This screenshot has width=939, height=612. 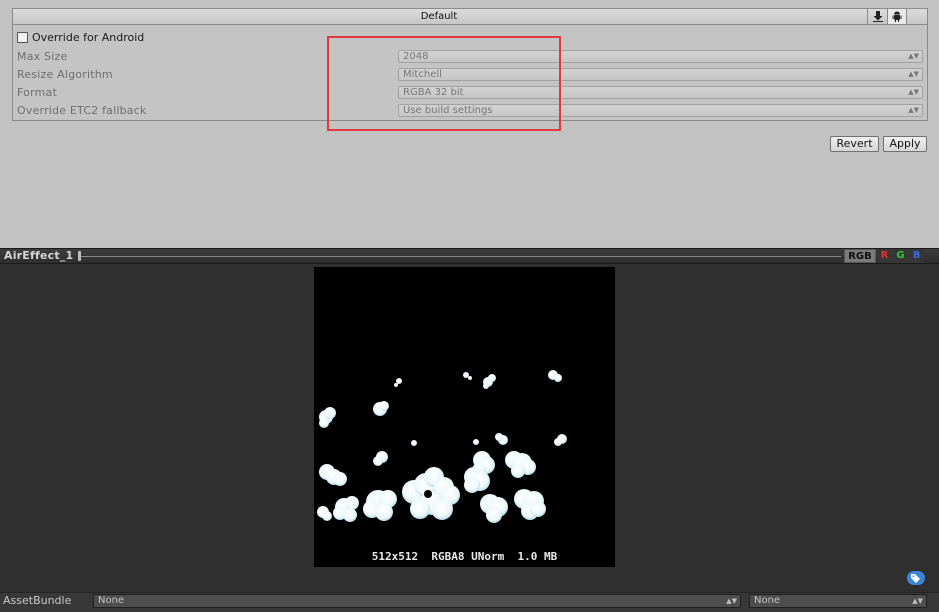 I want to click on max-size-label: Max Size, so click(x=42, y=56).